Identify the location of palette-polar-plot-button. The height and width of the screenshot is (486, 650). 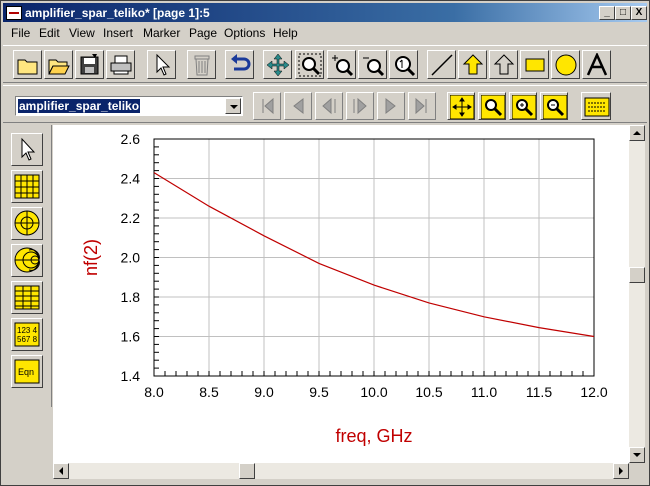
(27, 223).